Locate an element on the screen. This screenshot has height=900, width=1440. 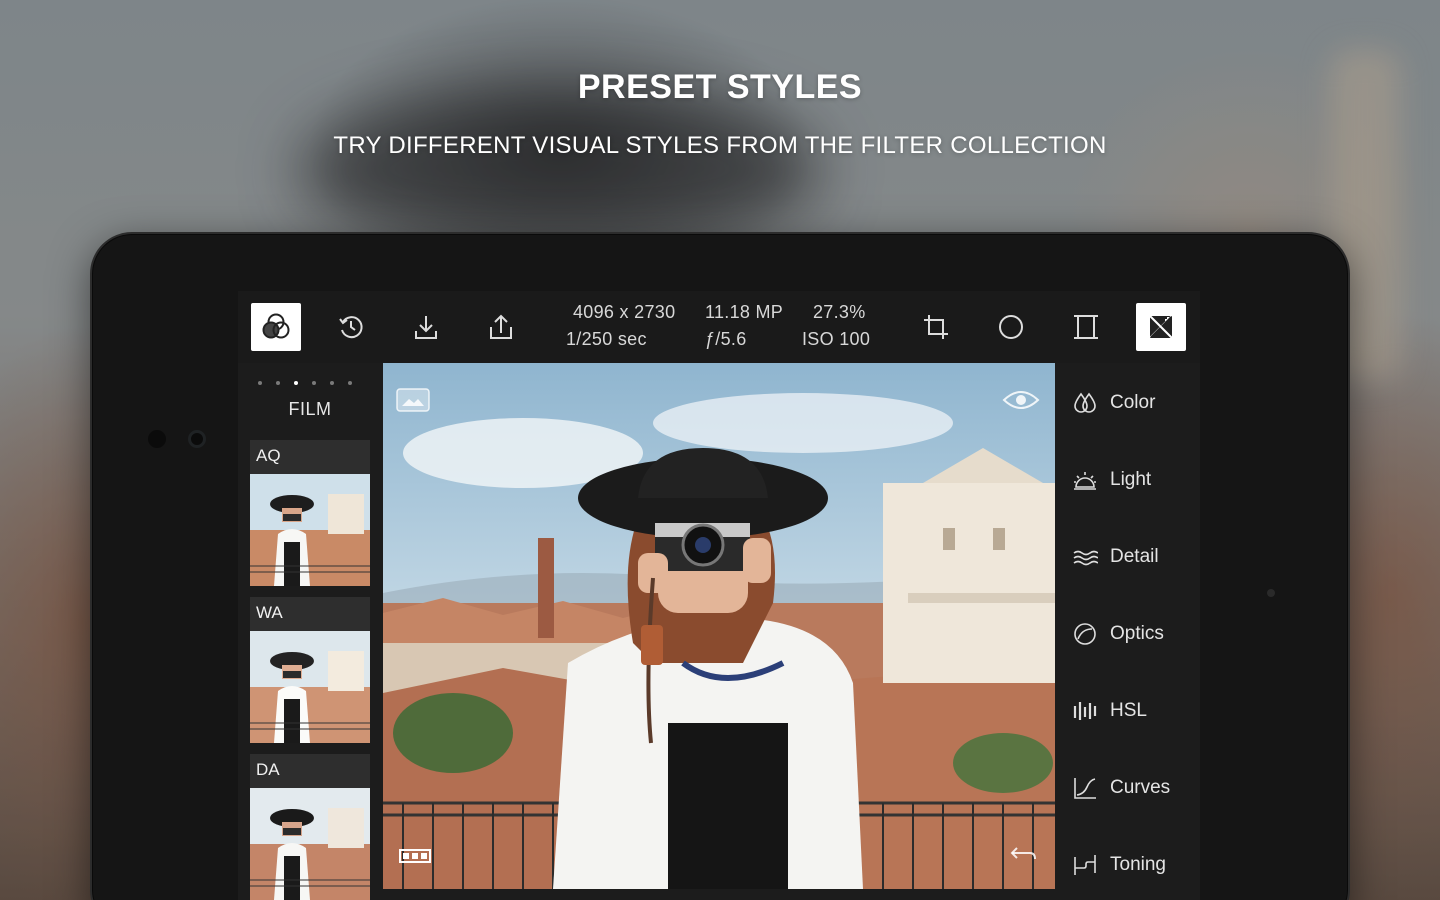
share-icon is located at coordinates (501, 326).